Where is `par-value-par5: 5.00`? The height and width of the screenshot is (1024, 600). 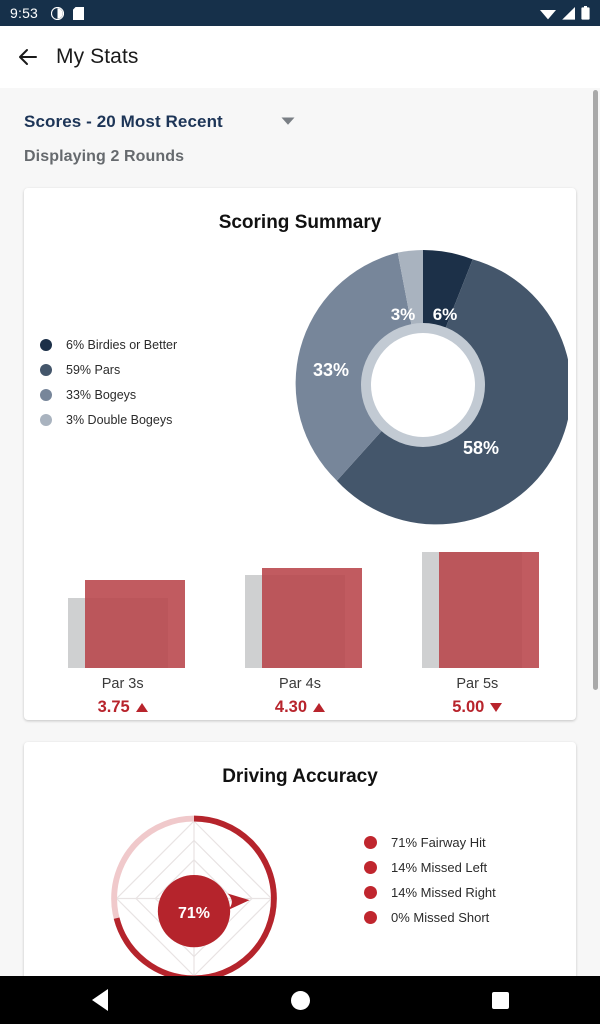
par-value-par5: 5.00 is located at coordinates (477, 707).